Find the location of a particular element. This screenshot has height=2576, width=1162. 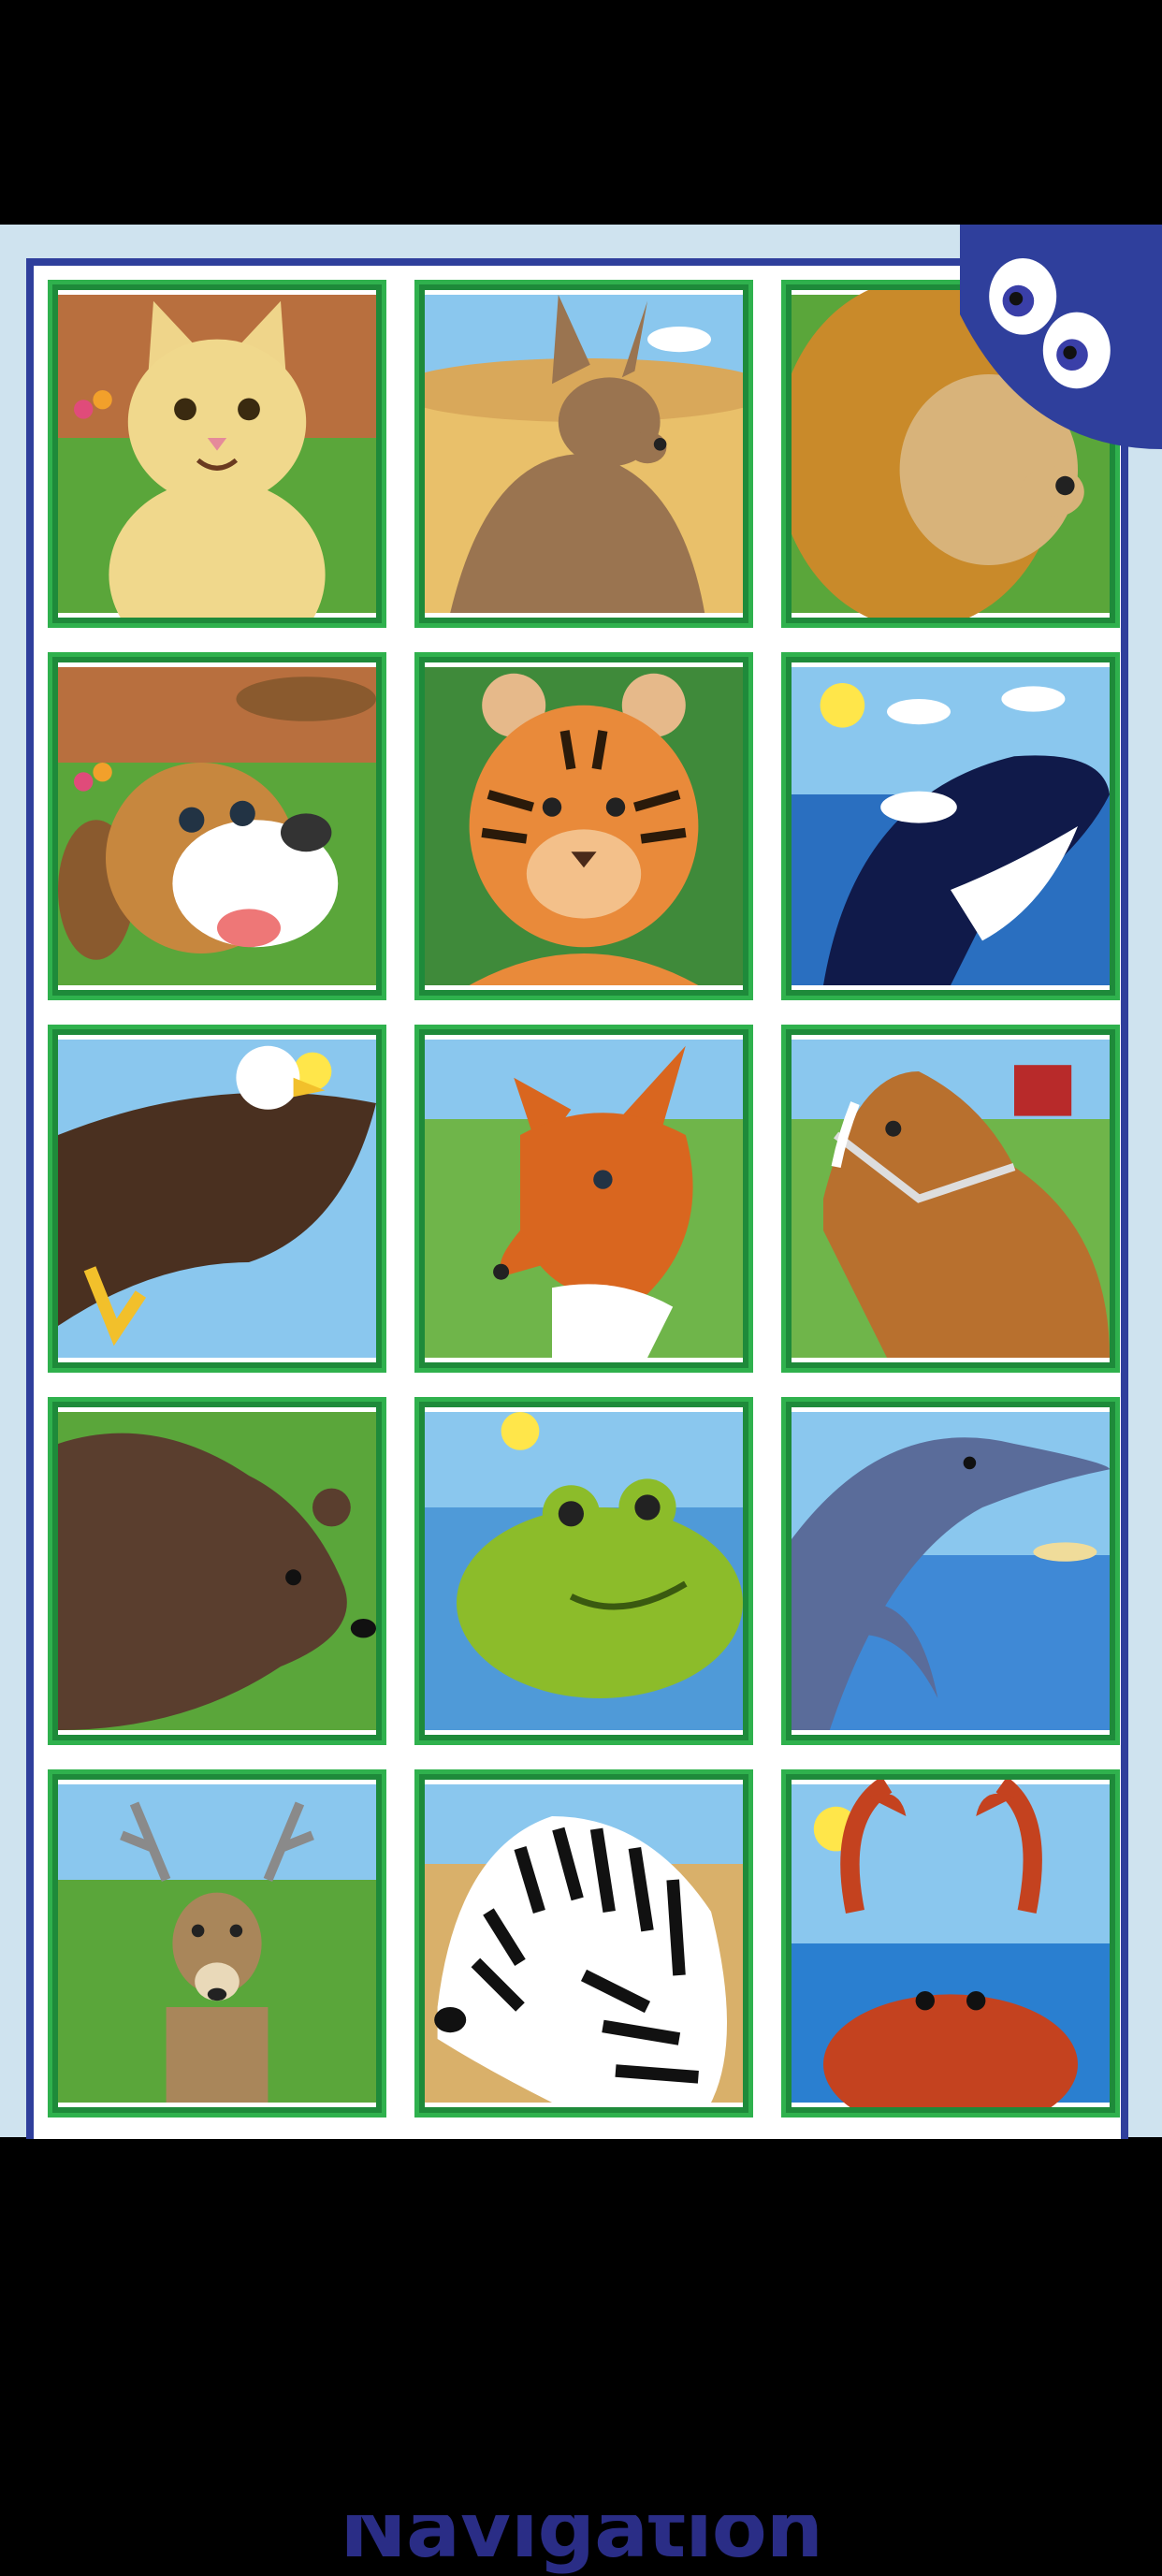

tile-dog is located at coordinates (217, 826).